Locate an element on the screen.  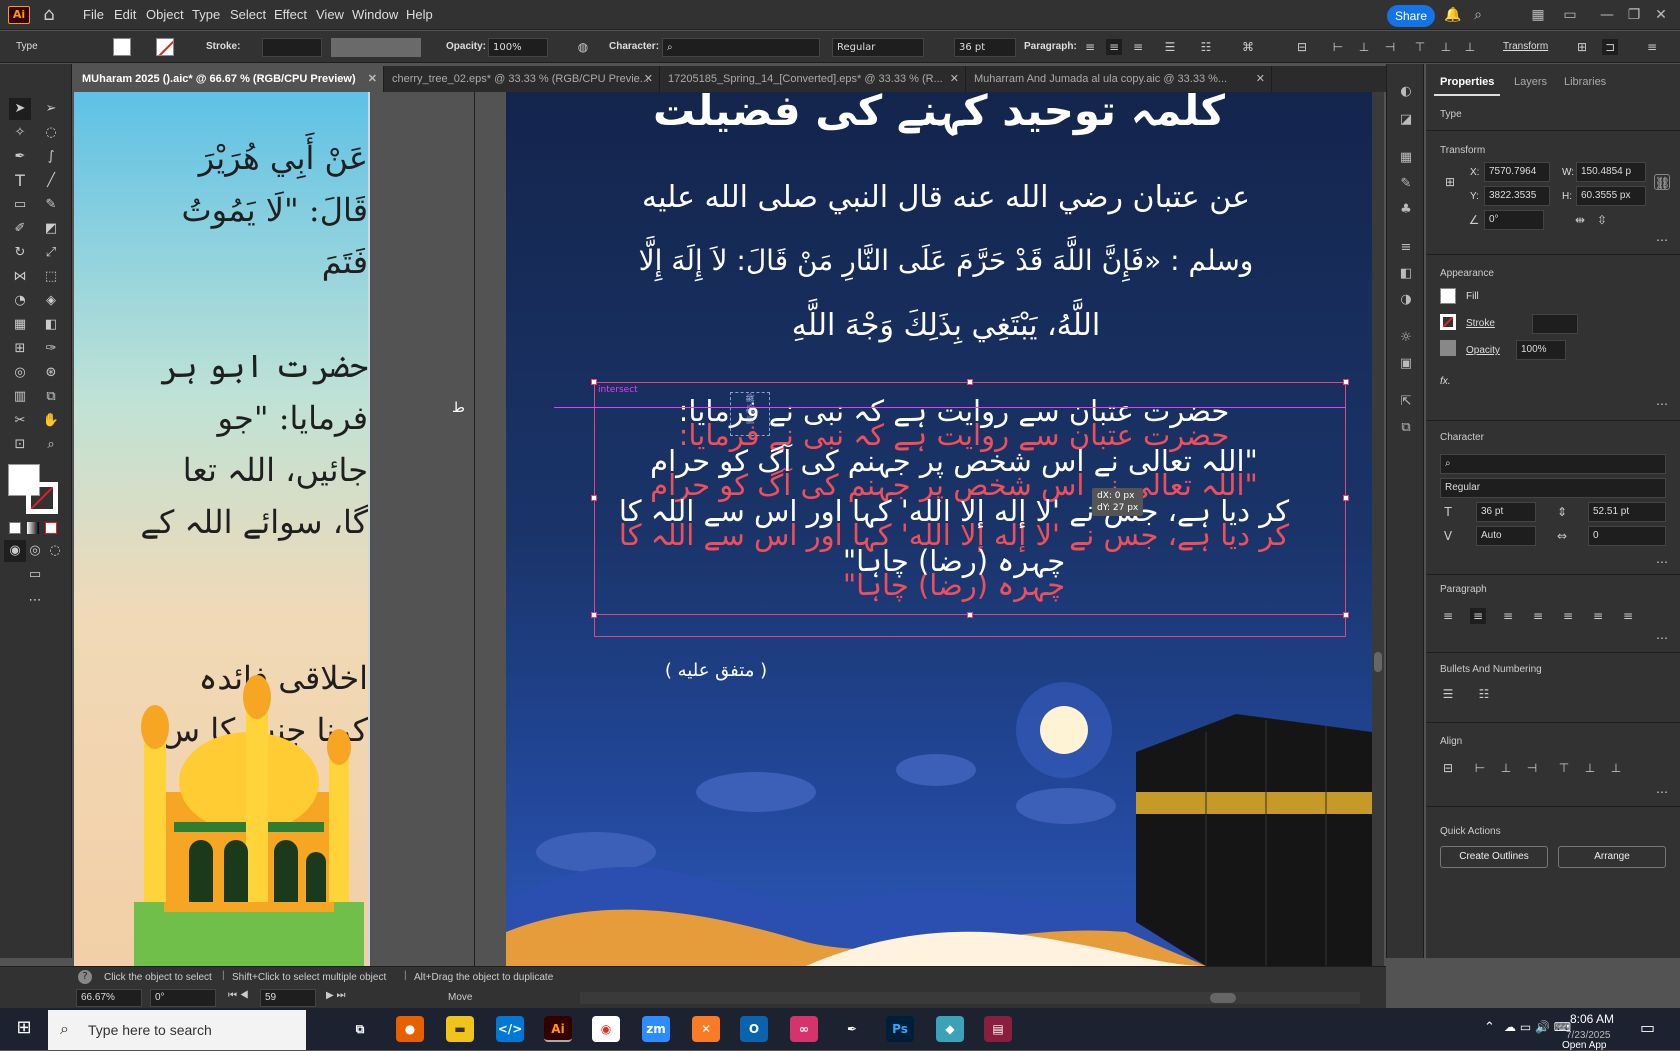
menu-help: Help is located at coordinates (419, 14).